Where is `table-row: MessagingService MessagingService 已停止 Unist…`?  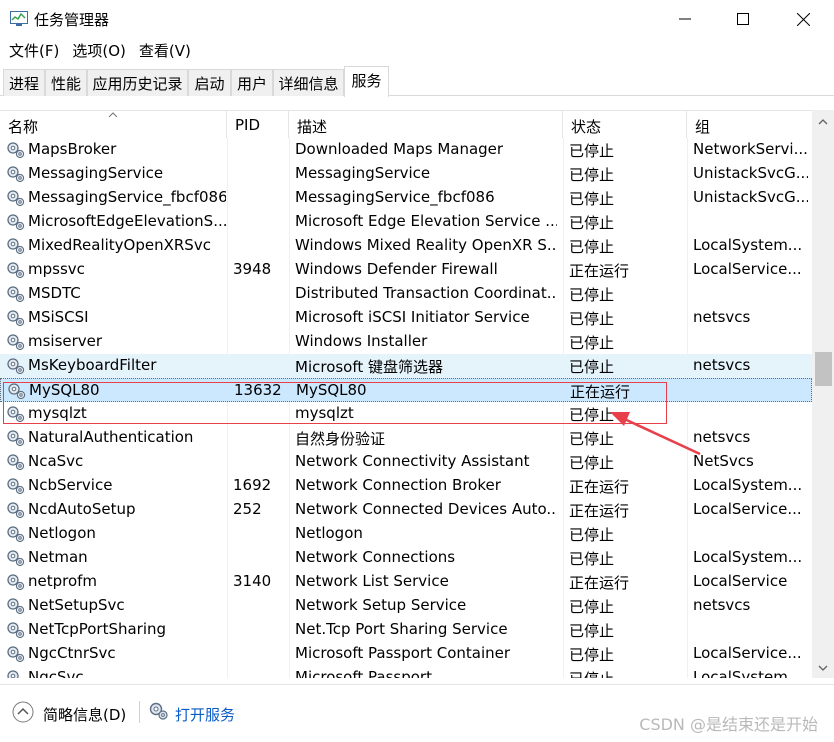 table-row: MessagingService MessagingService 已停止 Unist… is located at coordinates (406, 174).